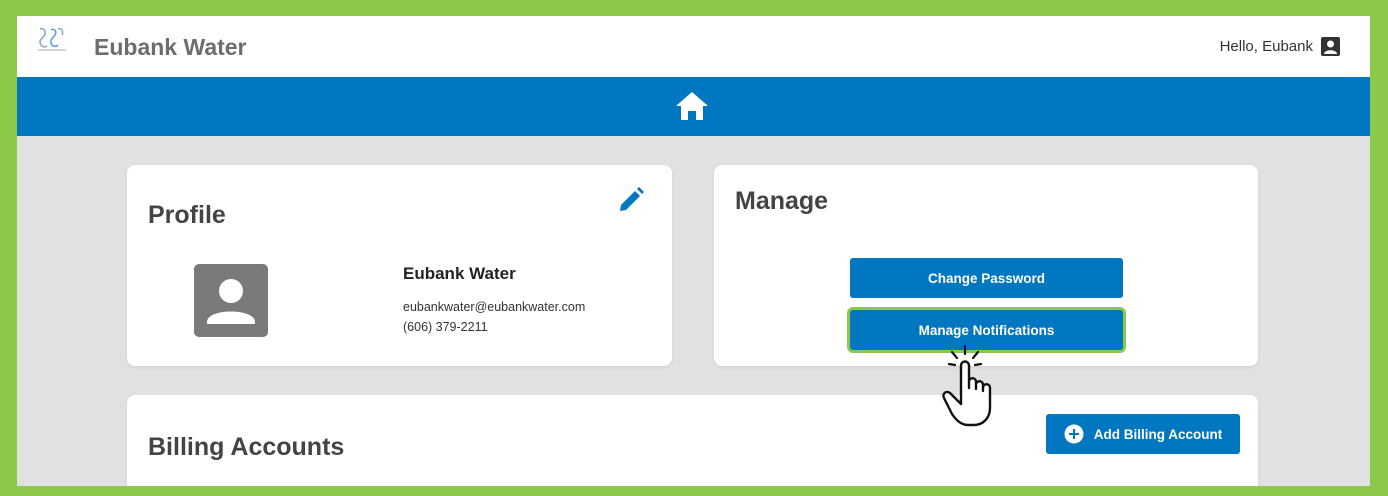  Describe the element at coordinates (693, 46) in the screenshot. I see `header: Eubank Water Hello, Eubank` at that location.